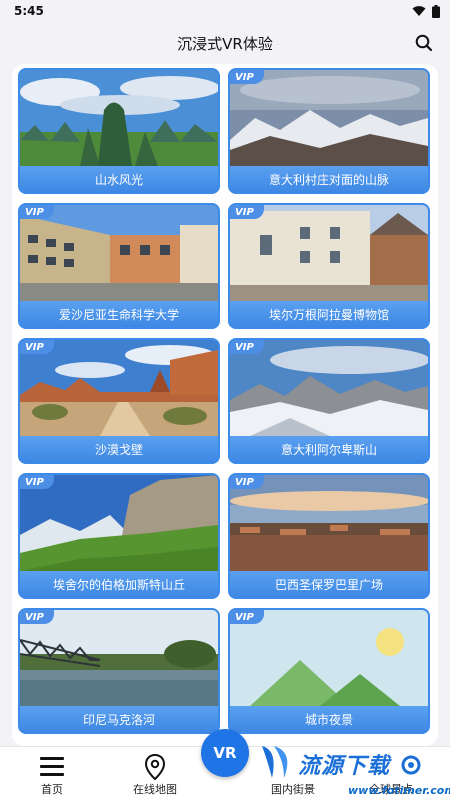 The image size is (450, 800). What do you see at coordinates (119, 314) in the screenshot?
I see `scene-label: 爱沙尼亚生命科学大学` at bounding box center [119, 314].